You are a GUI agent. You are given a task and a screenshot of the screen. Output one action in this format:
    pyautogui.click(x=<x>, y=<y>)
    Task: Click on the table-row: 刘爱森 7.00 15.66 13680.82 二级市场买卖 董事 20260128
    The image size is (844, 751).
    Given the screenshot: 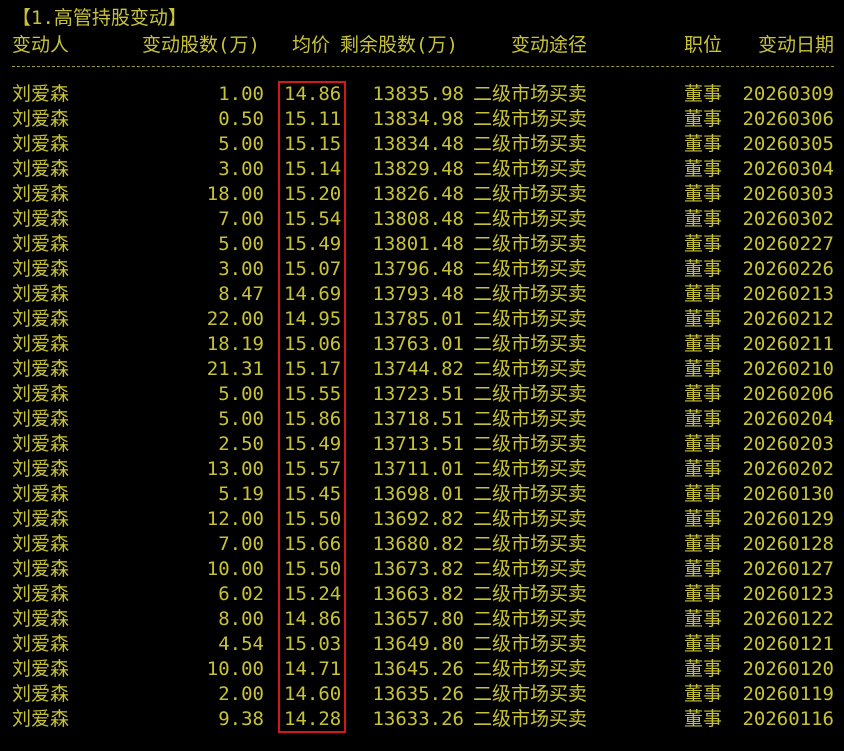 What is the action you would take?
    pyautogui.click(x=422, y=544)
    